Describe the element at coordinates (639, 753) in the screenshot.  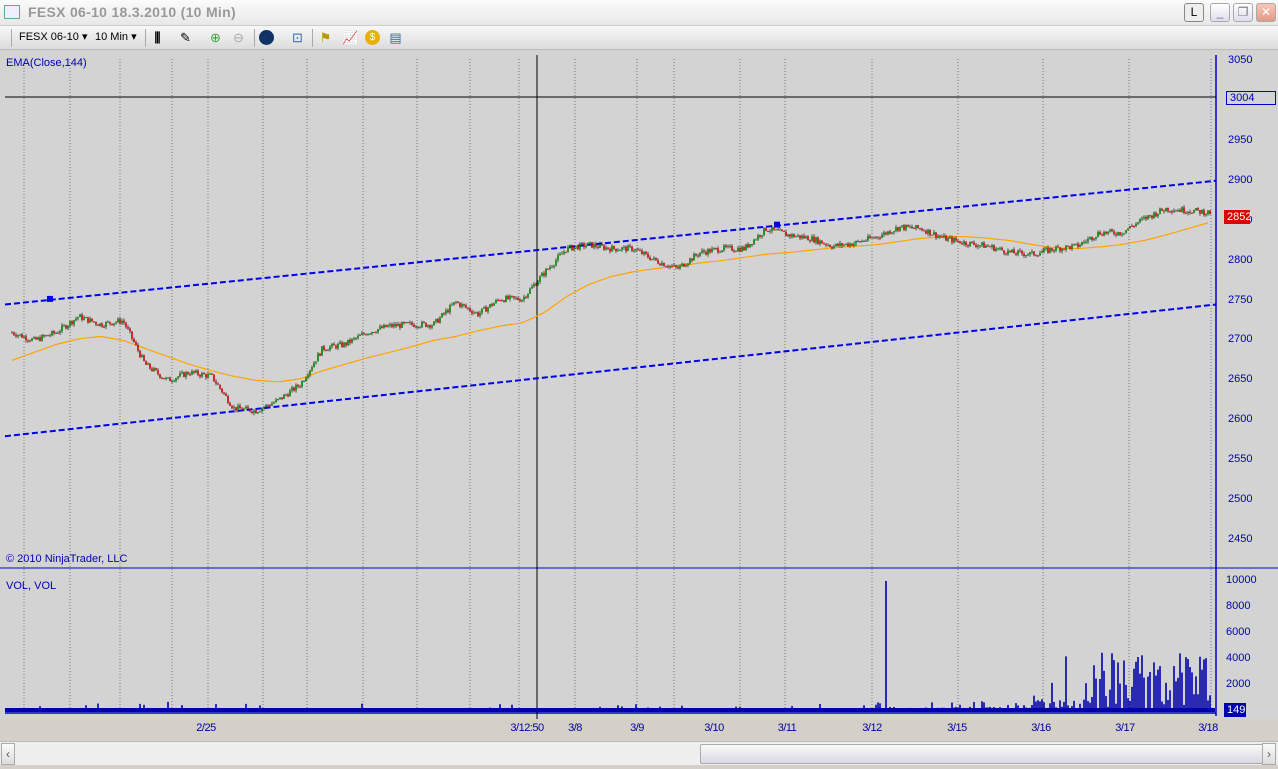
I see `horizontal-scrollbar: ‹ ›` at that location.